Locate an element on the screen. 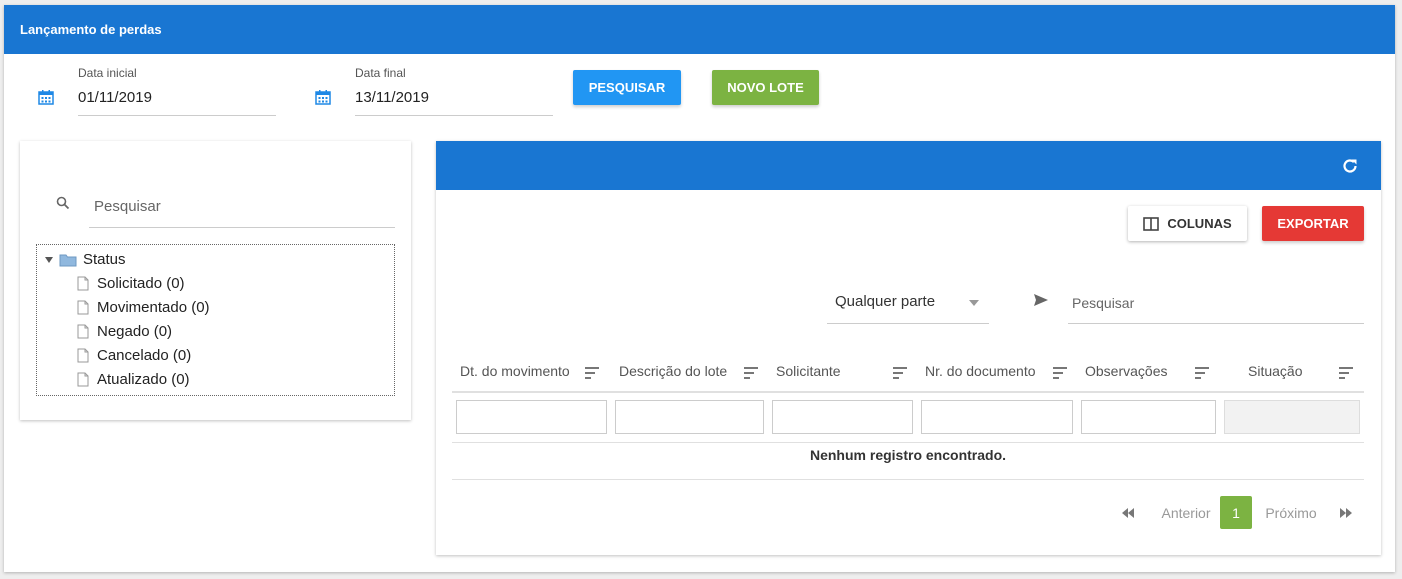 The height and width of the screenshot is (579, 1402). tree-search-input: Pesquisar is located at coordinates (242, 209).